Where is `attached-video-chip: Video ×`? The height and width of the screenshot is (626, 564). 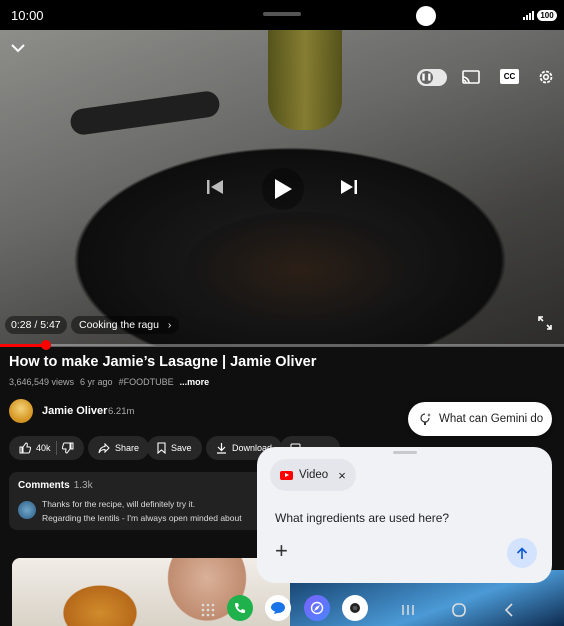
attached-video-chip: Video × is located at coordinates (313, 475).